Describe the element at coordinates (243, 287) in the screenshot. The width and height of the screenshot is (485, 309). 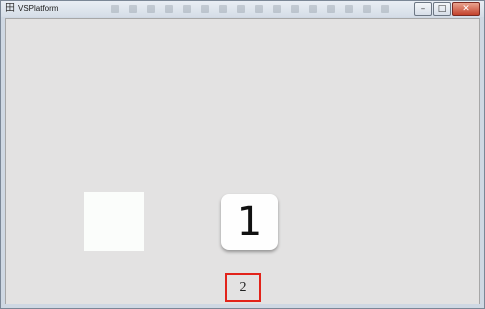
I see `page-indicator: 2` at that location.